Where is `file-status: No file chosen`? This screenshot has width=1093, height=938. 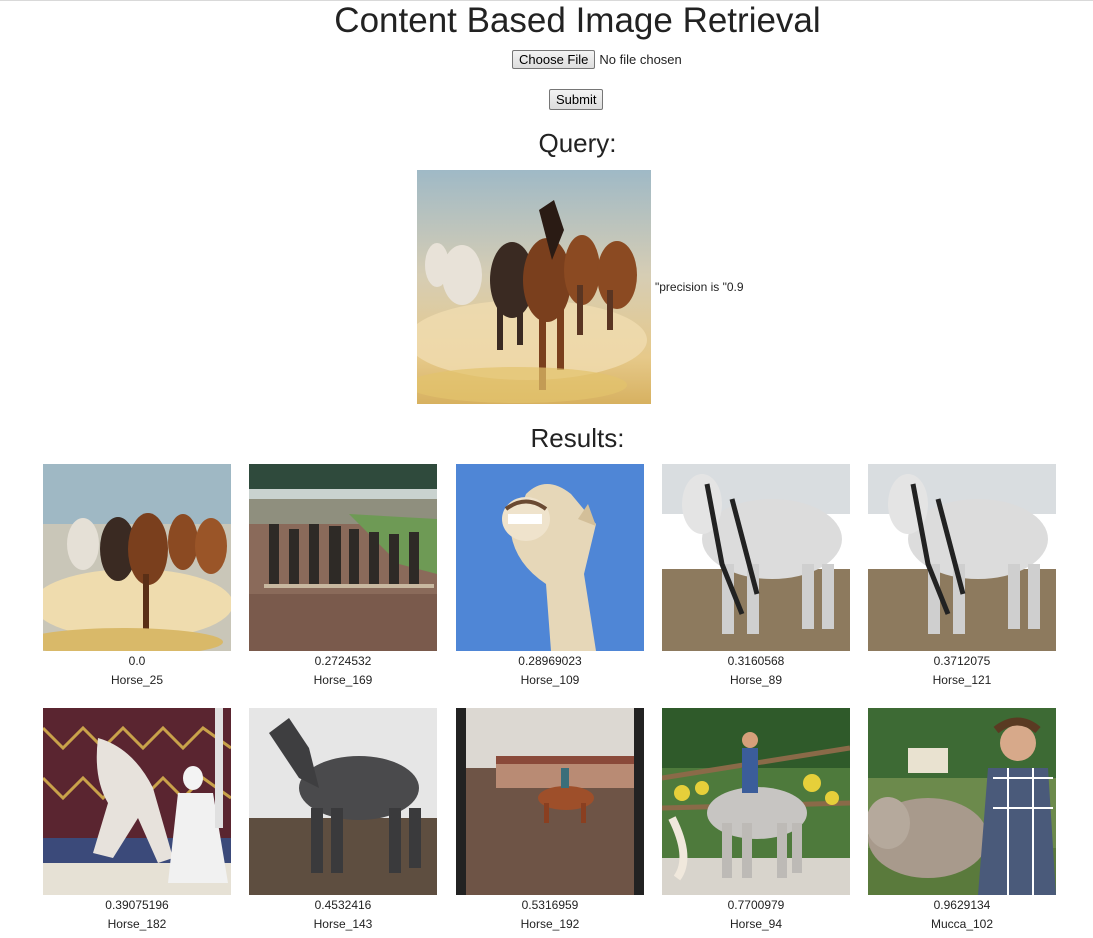
file-status: No file chosen is located at coordinates (640, 59).